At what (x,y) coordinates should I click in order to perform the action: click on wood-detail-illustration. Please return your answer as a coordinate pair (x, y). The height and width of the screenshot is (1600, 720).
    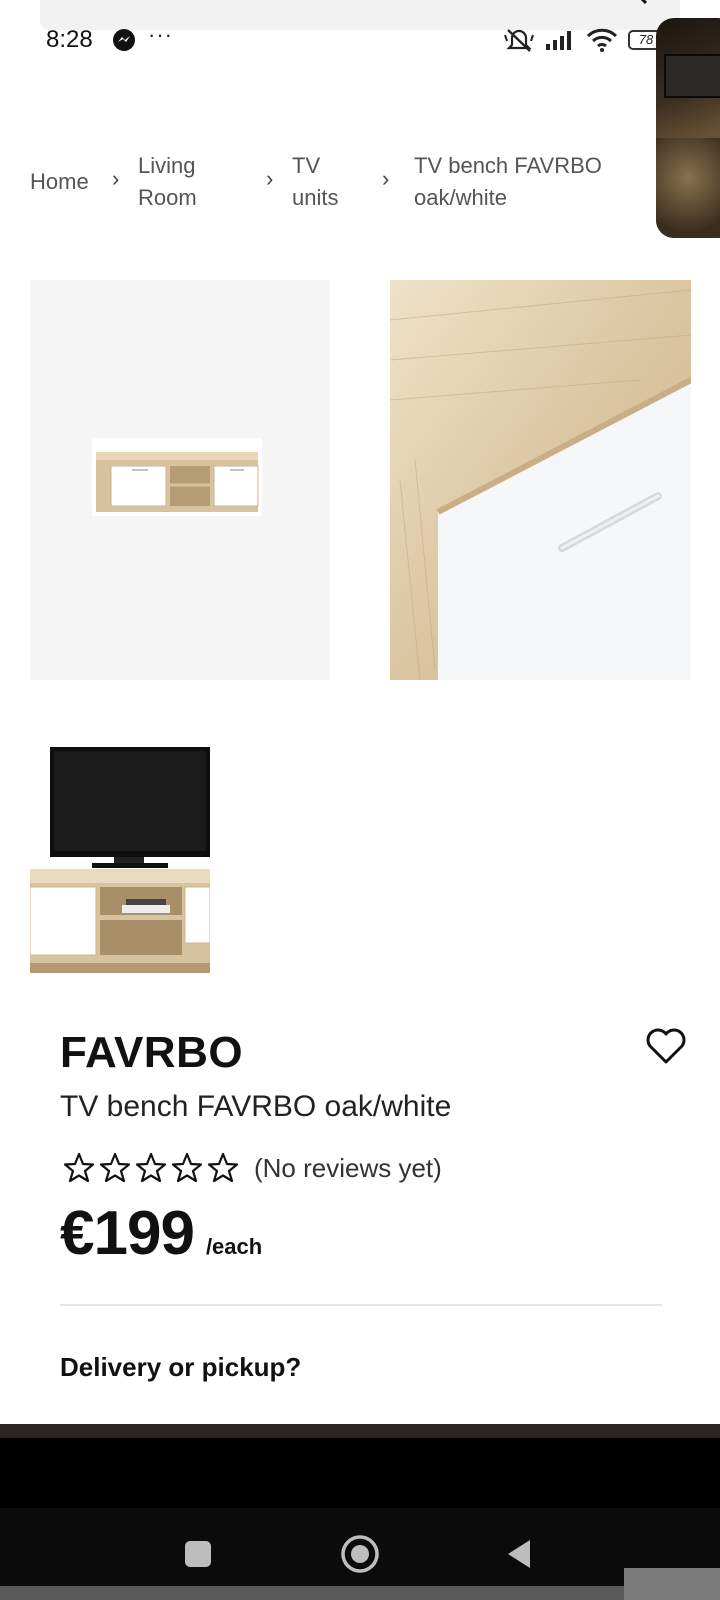
    Looking at the image, I should click on (540, 480).